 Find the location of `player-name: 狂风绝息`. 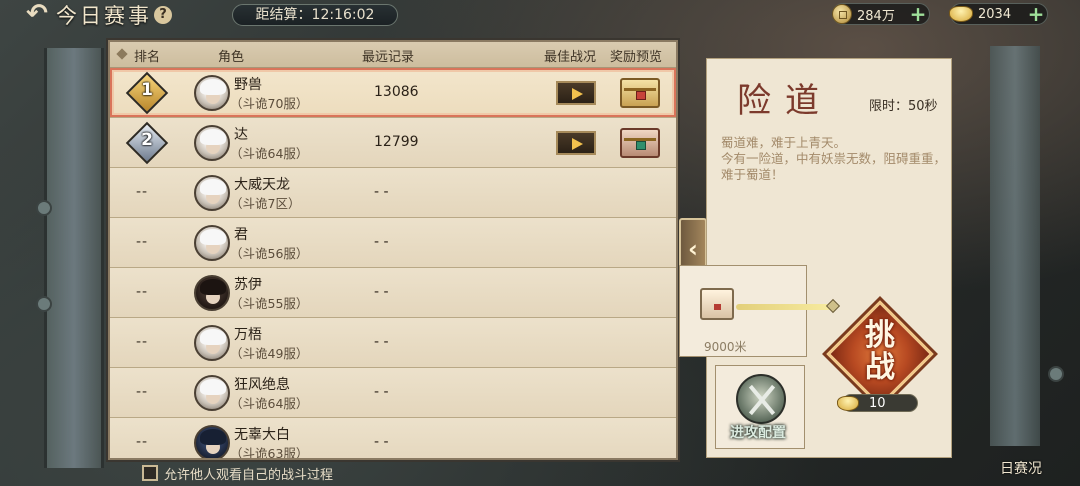

player-name: 狂风绝息 is located at coordinates (262, 385).